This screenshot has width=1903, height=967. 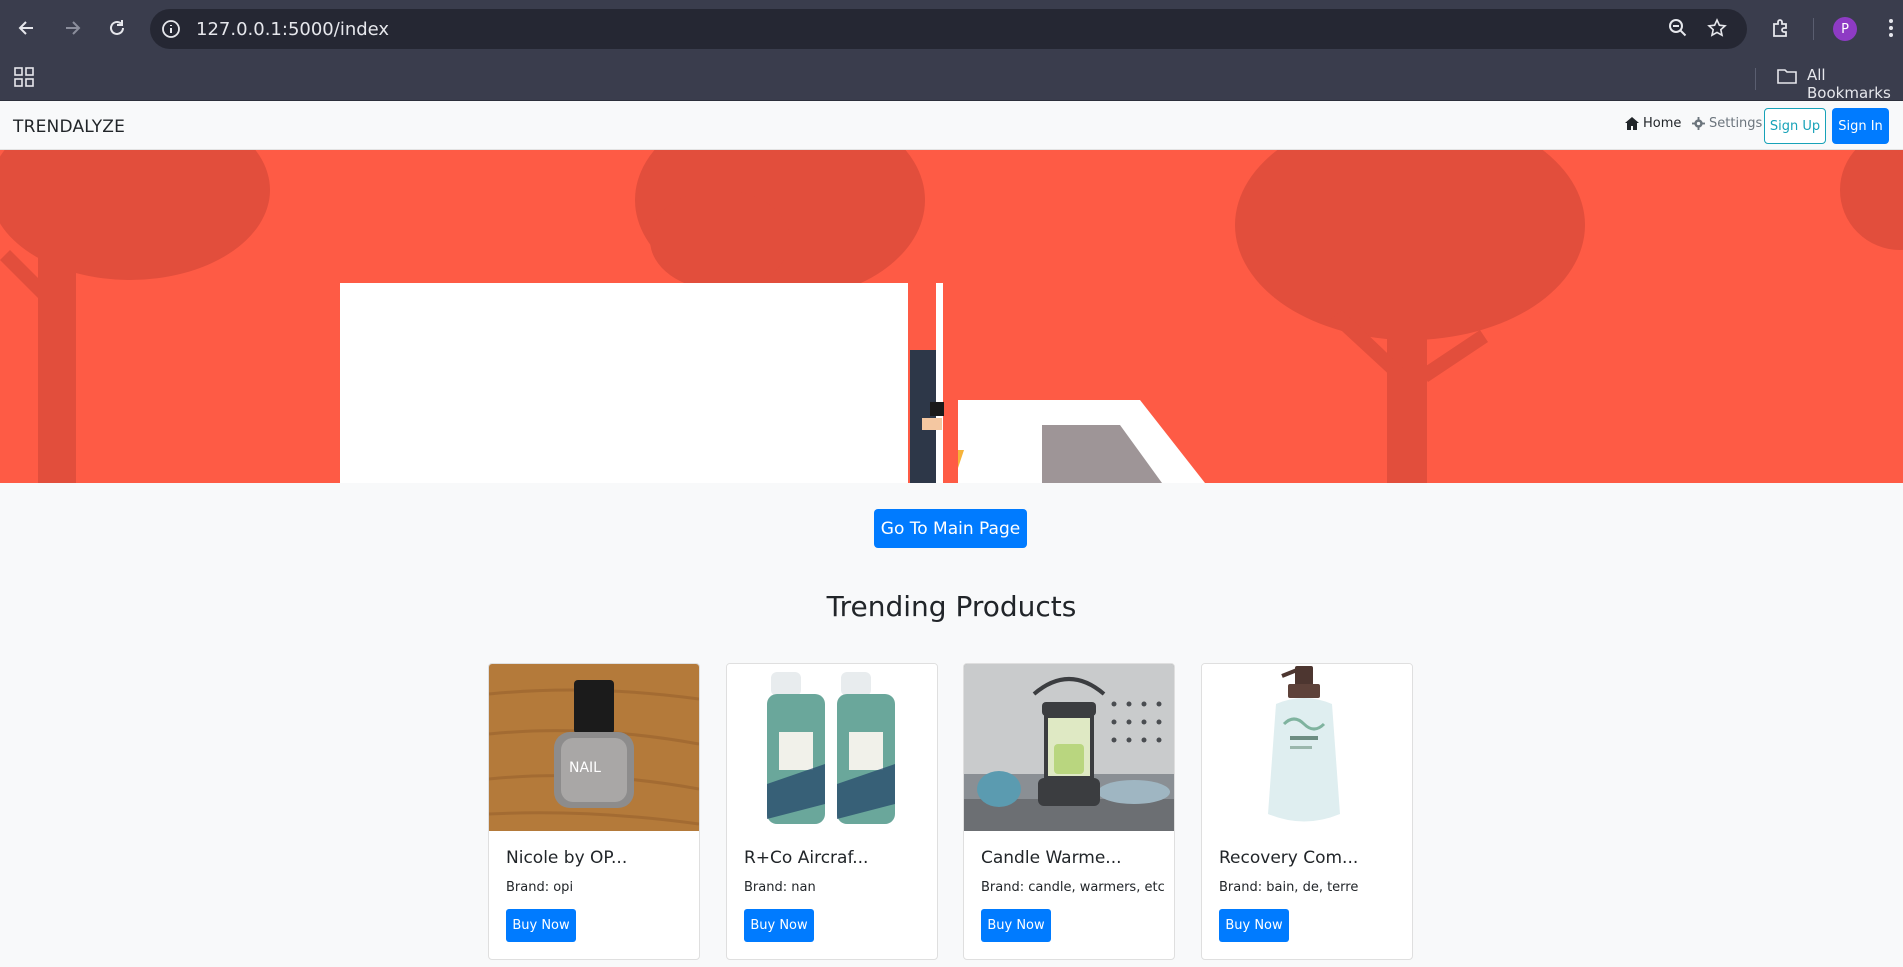 What do you see at coordinates (780, 887) in the screenshot?
I see `product-brand: Brand: nan` at bounding box center [780, 887].